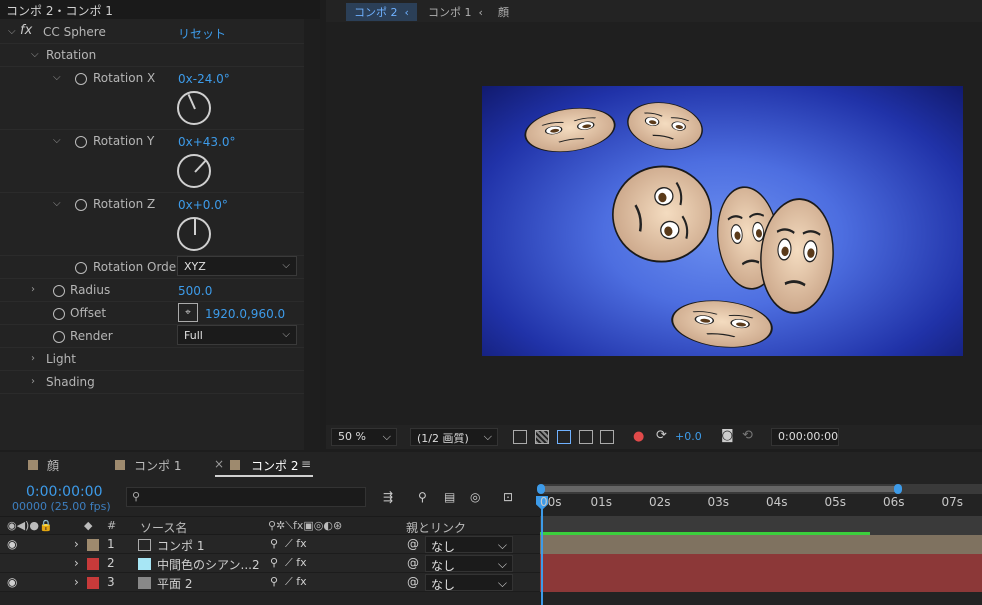 Image resolution: width=982 pixels, height=605 pixels. What do you see at coordinates (208, 564) in the screenshot?
I see `layer-name: 中間色のシアン...2` at bounding box center [208, 564].